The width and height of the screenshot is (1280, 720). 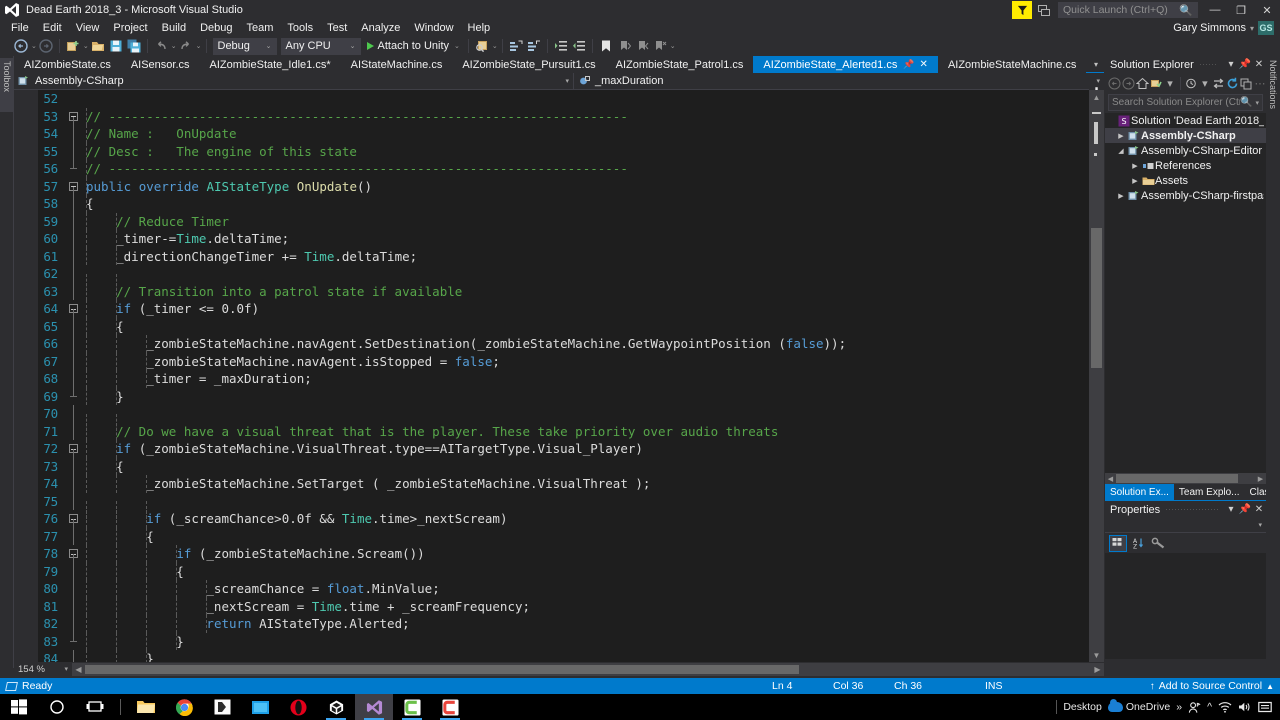 What do you see at coordinates (839, 81) in the screenshot?
I see `member-dropdown: _maxDuration ▾` at bounding box center [839, 81].